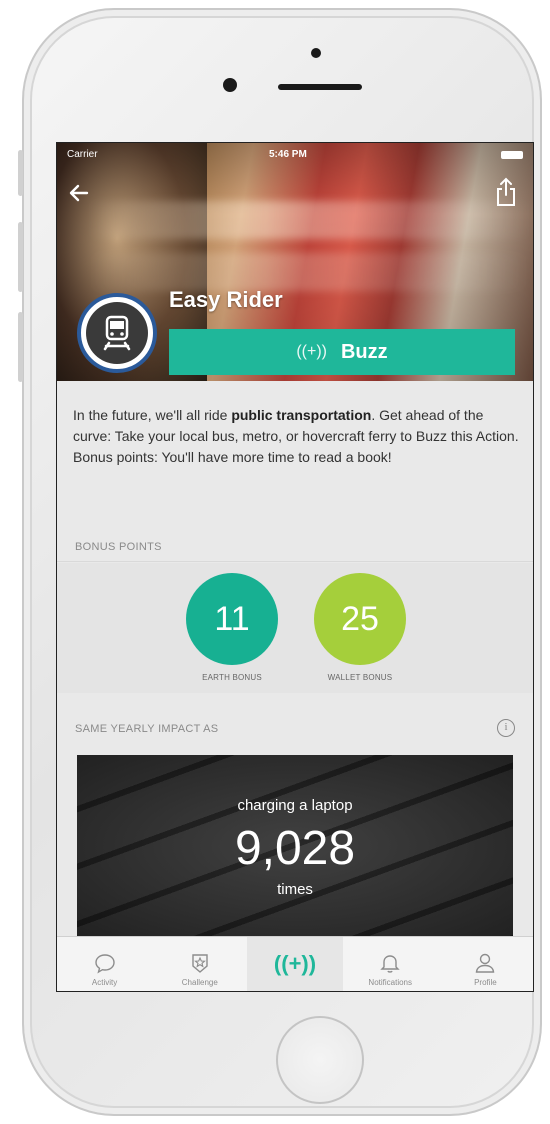 The height and width of the screenshot is (1124, 550). I want to click on tab-label: Challenge, so click(199, 982).